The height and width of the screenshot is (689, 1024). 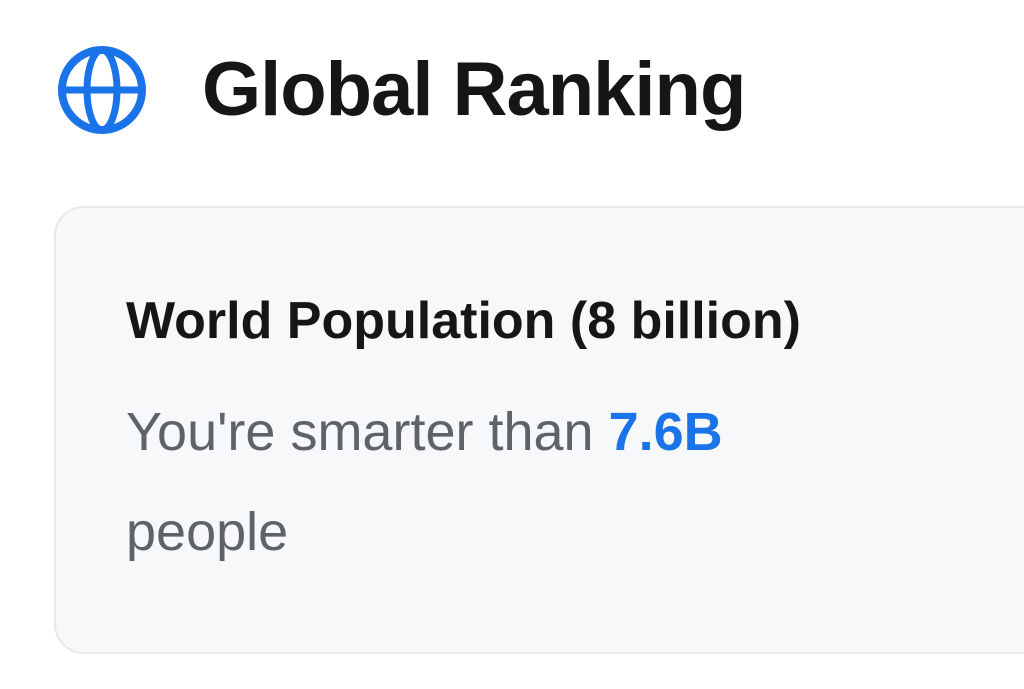 I want to click on ranking-highlight-value: 7.6B, so click(x=665, y=432).